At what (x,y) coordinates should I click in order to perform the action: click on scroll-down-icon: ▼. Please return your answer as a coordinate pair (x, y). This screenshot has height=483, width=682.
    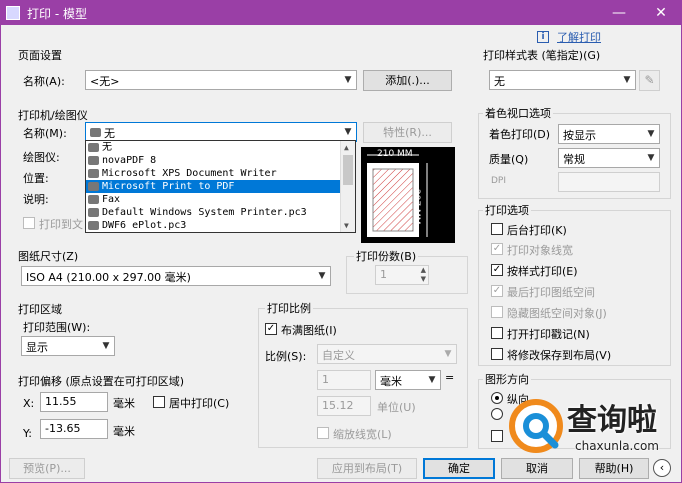
    Looking at the image, I should click on (346, 225).